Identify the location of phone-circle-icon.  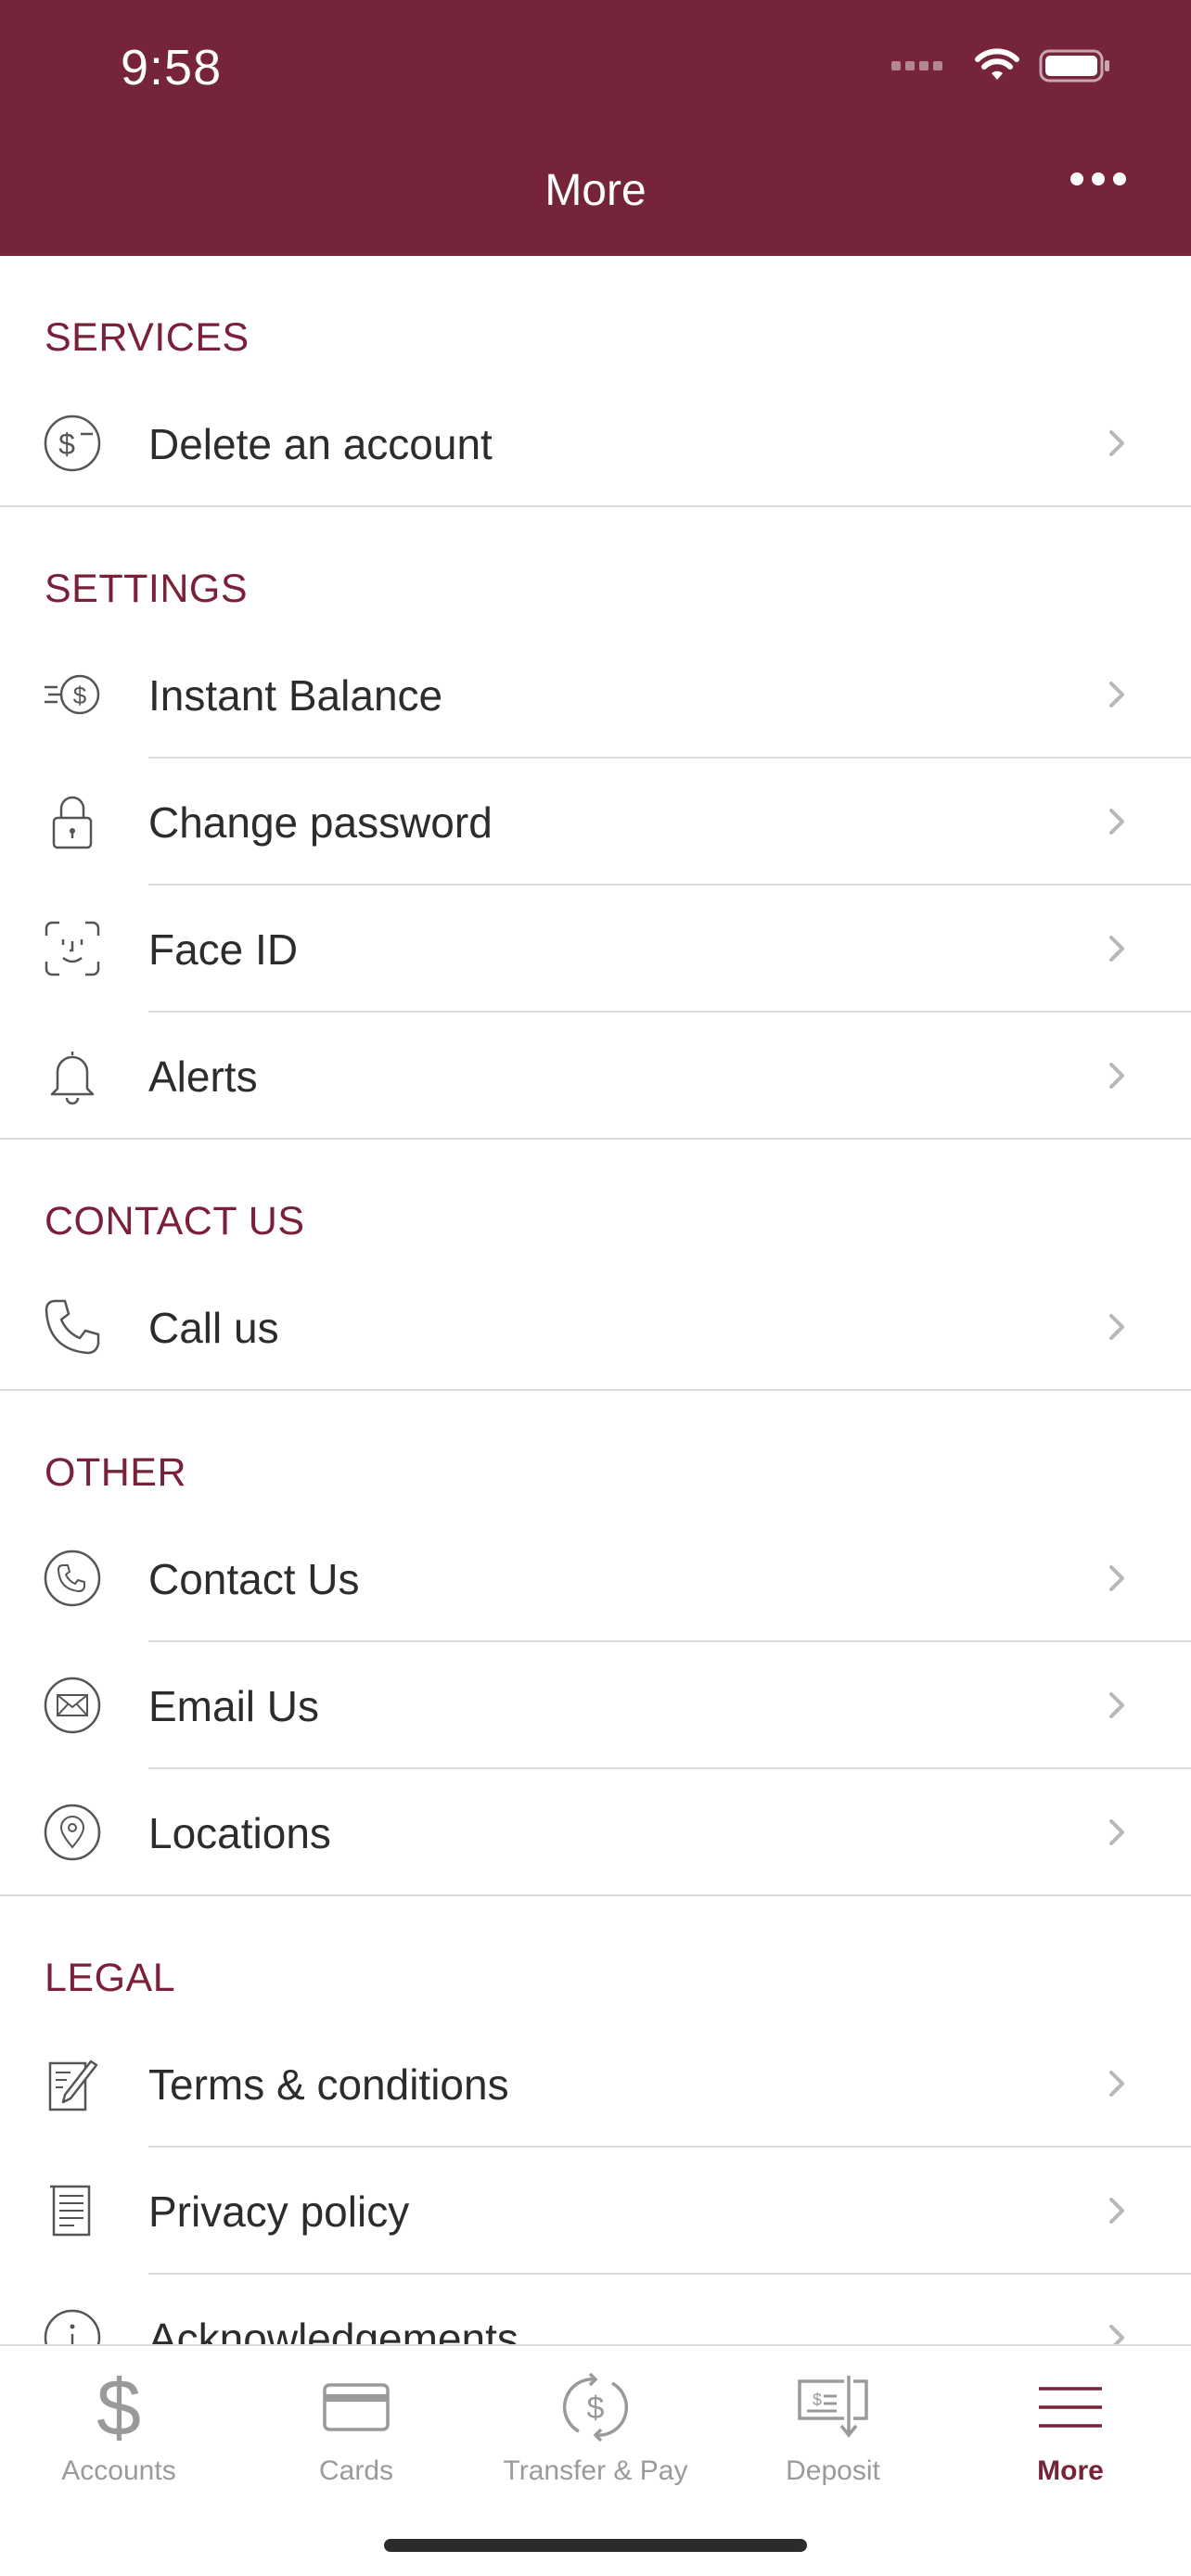
(72, 1578).